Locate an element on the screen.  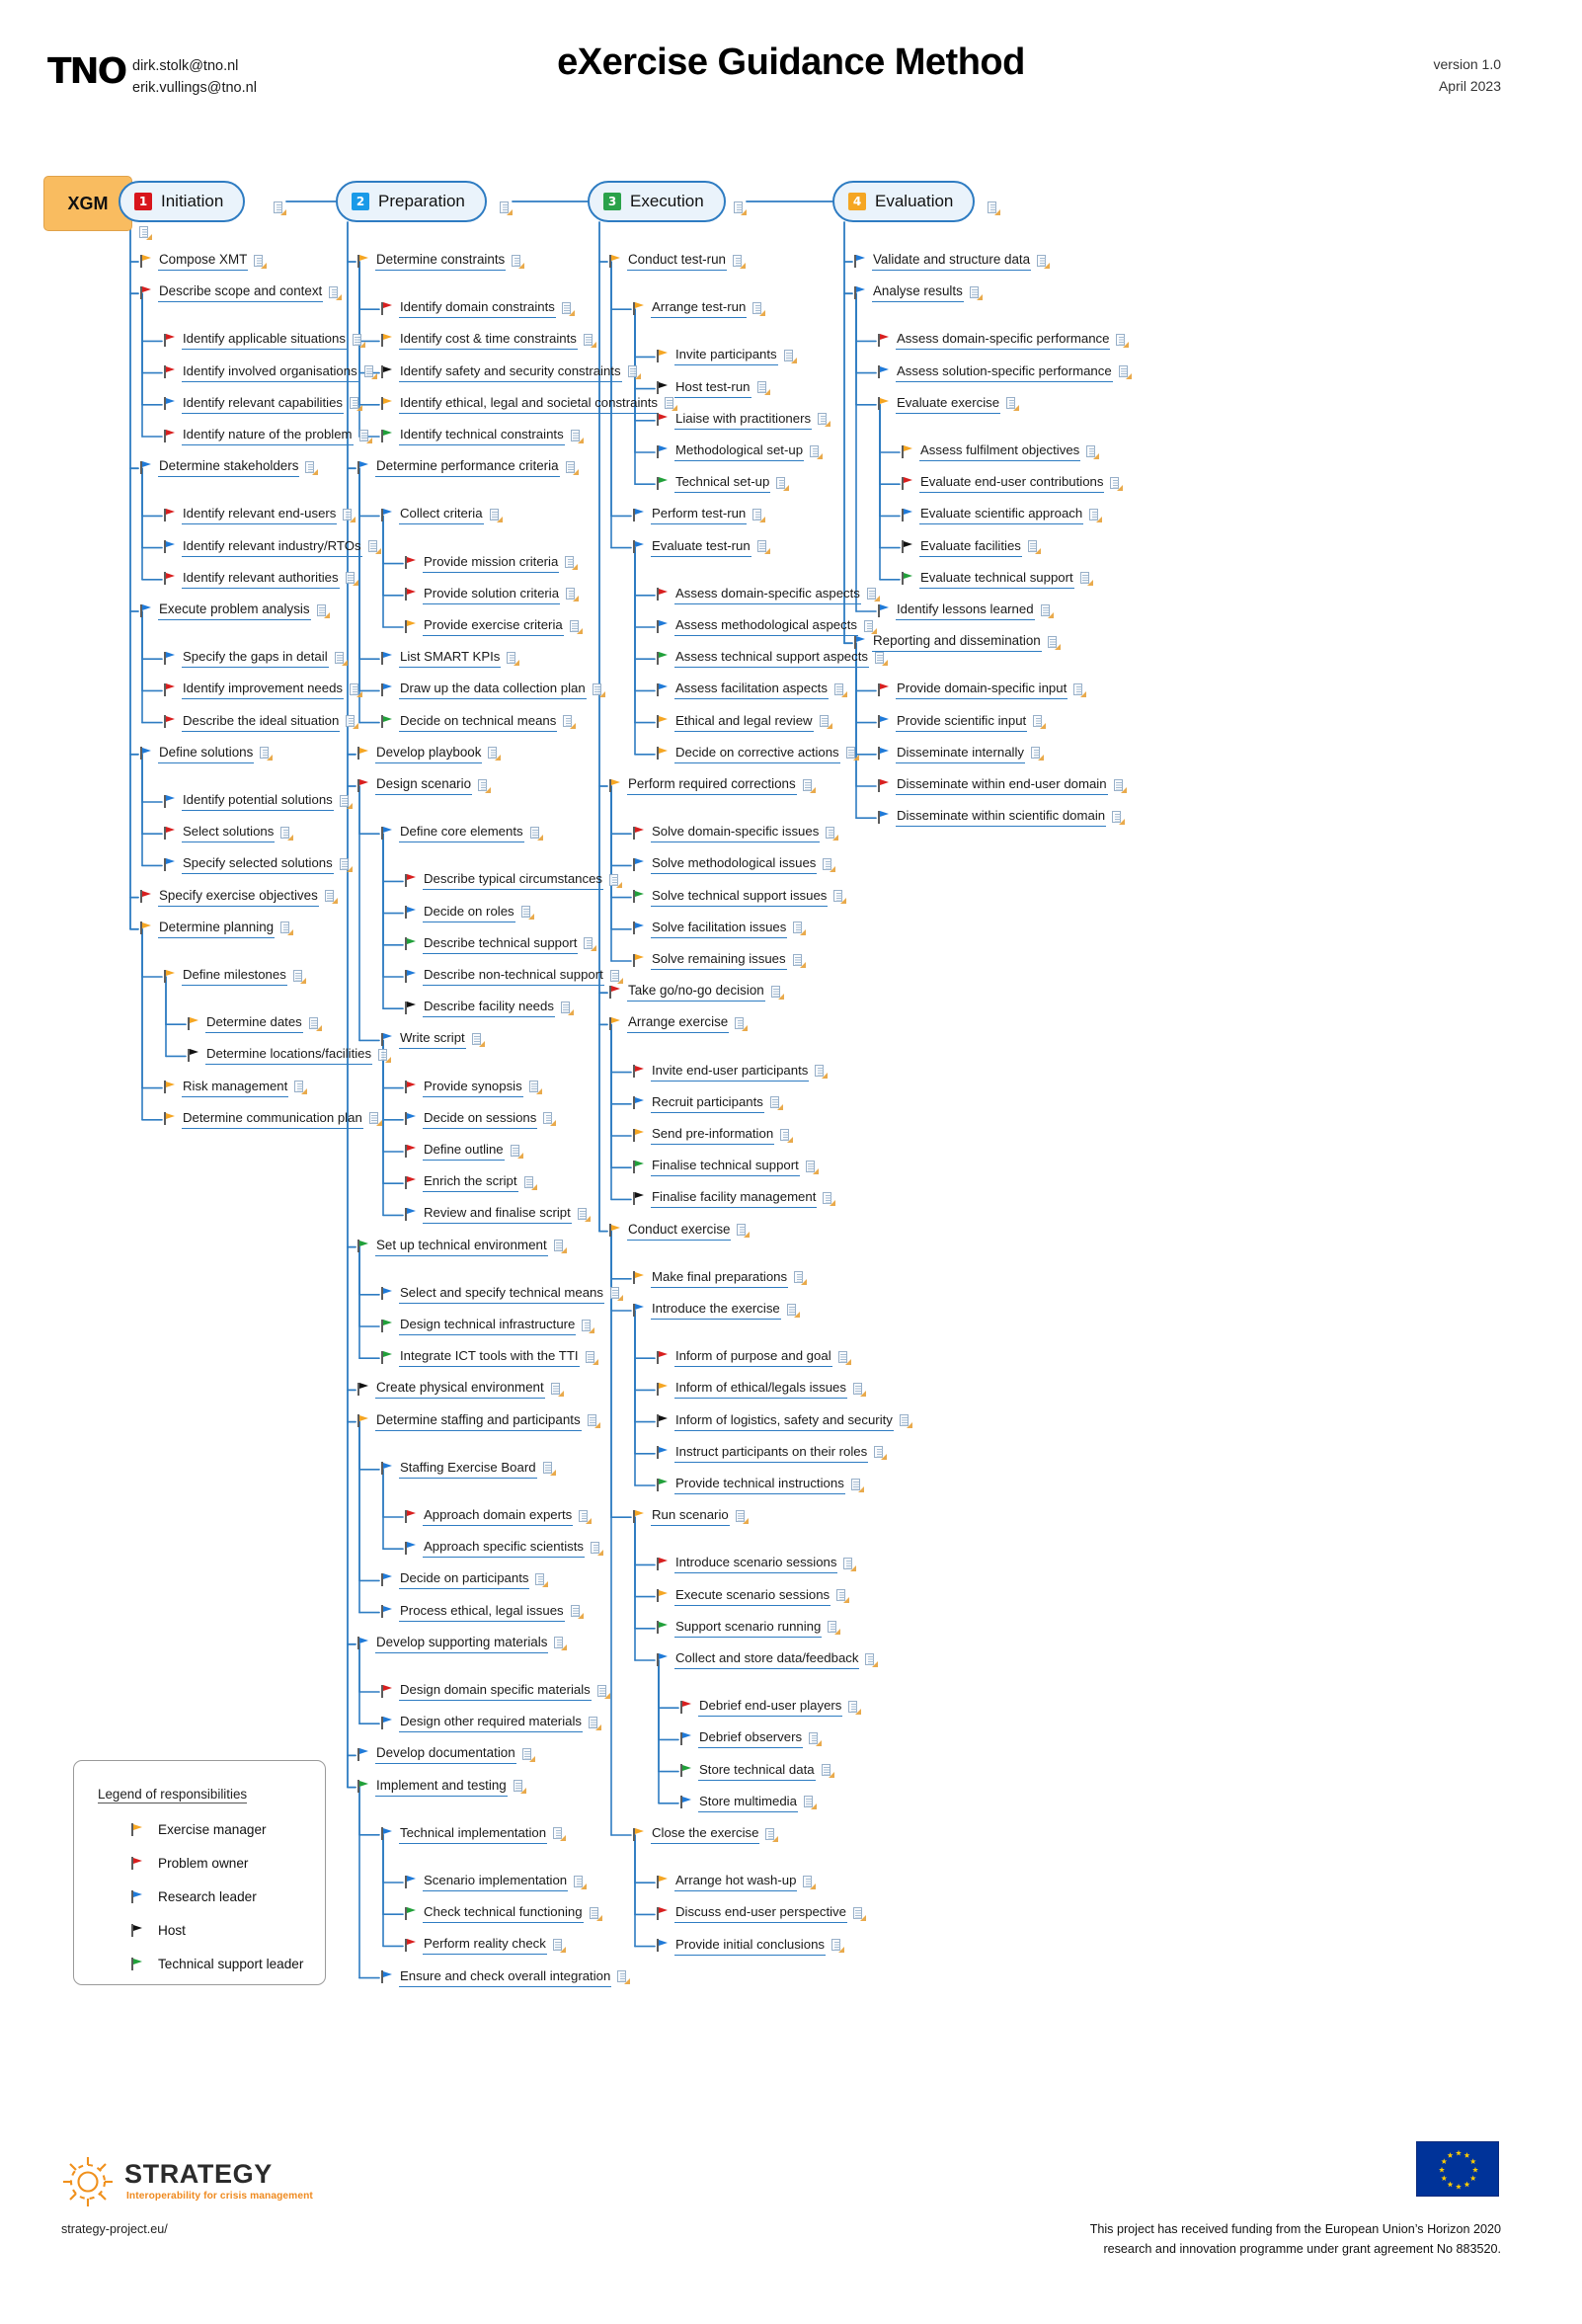
topic-decide-on-participants: Decide on participants is located at coordinates (465, 1580).